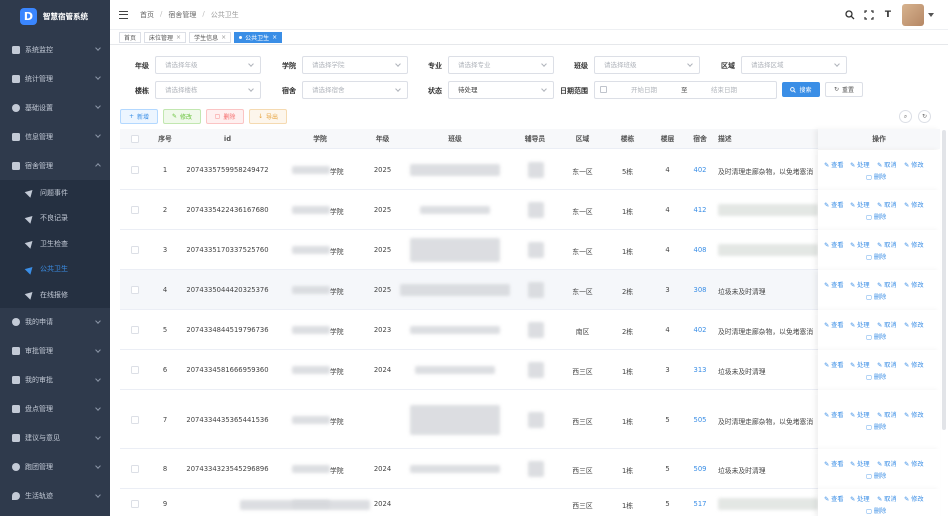 This screenshot has height=516, width=948. I want to click on app-logo: D 智慧宿管系统, so click(55, 16).